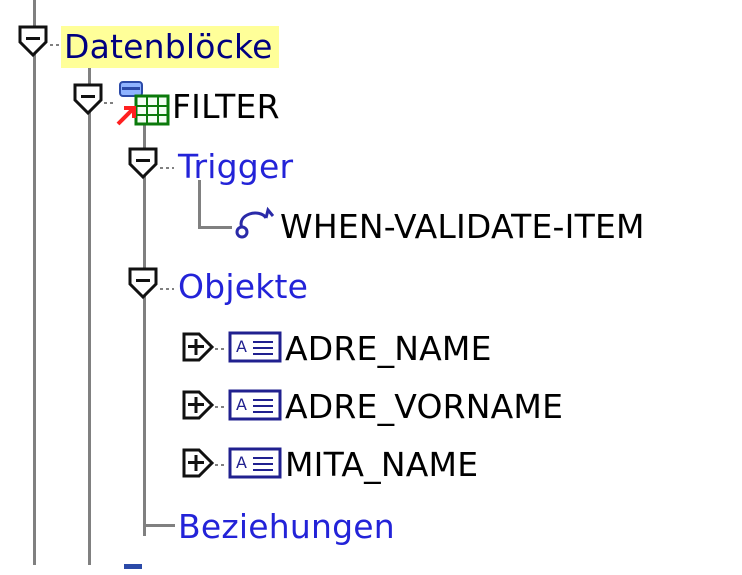 The width and height of the screenshot is (742, 575). I want to click on tree-node-when-validate-item-label: WHEN-VALIDATE-ITEM, so click(462, 226).